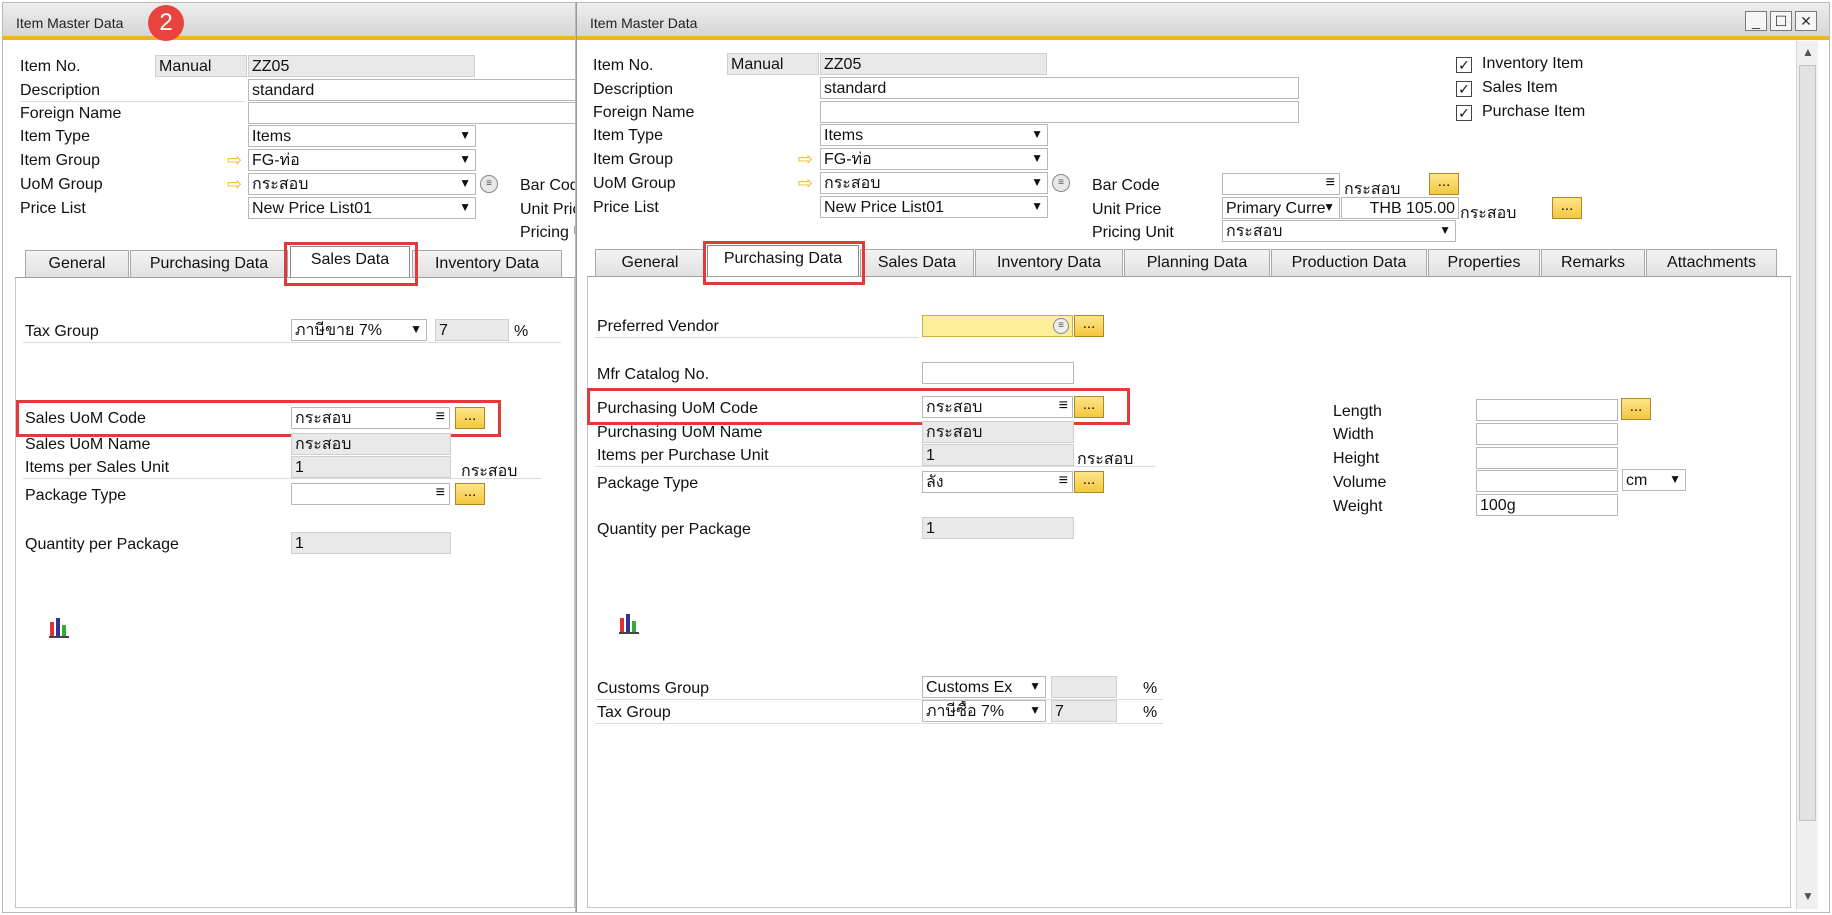 The image size is (1832, 915). What do you see at coordinates (371, 444) in the screenshot?
I see `sales-uom-name-field: กระสอบ` at bounding box center [371, 444].